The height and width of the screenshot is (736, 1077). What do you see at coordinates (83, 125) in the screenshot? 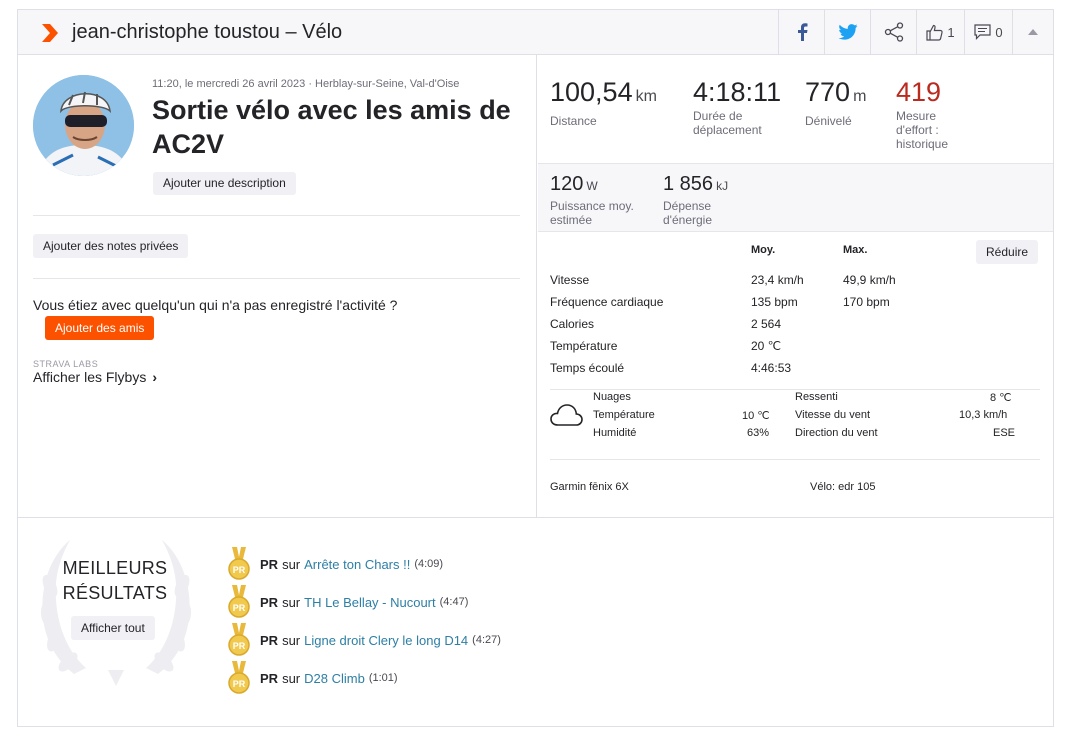
I see `avatar` at bounding box center [83, 125].